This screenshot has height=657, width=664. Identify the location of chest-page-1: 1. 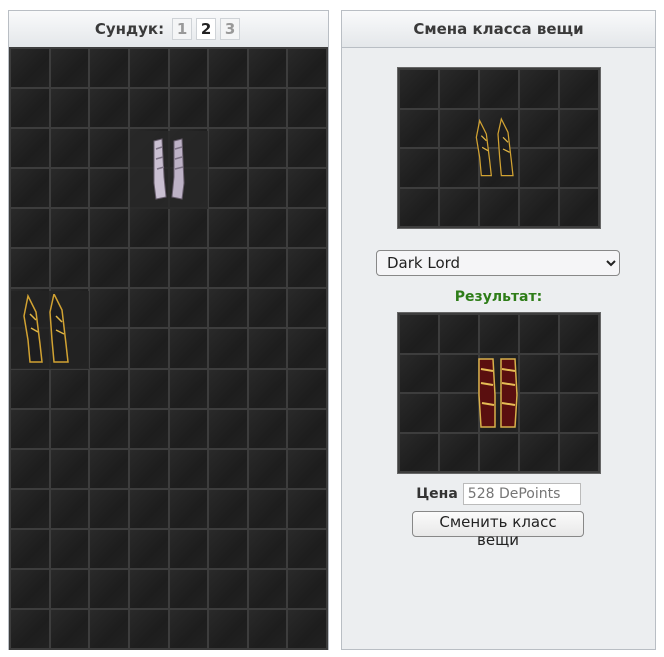
(182, 29).